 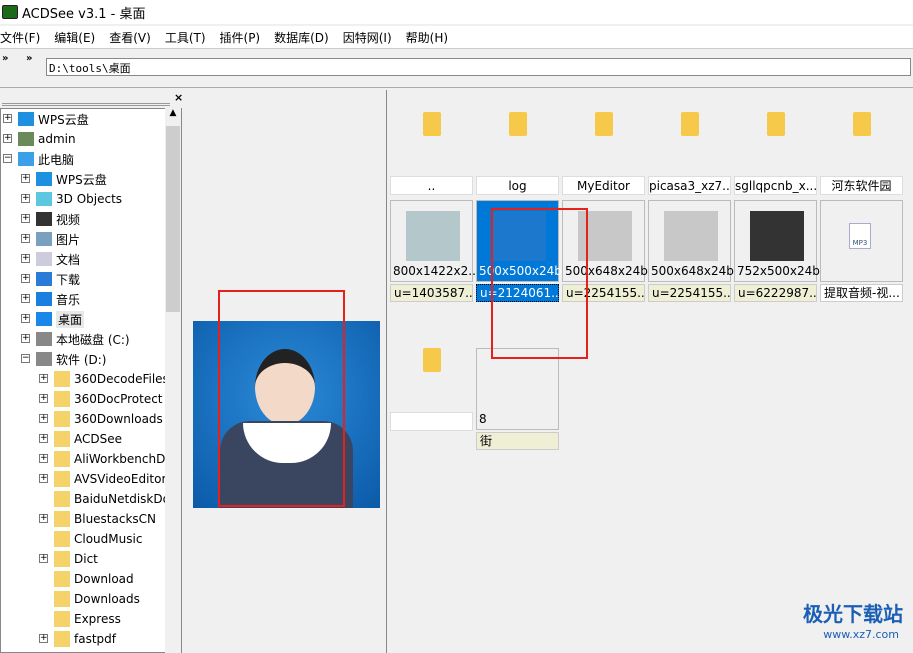 I want to click on menu-item: 数据库(D), so click(x=301, y=37).